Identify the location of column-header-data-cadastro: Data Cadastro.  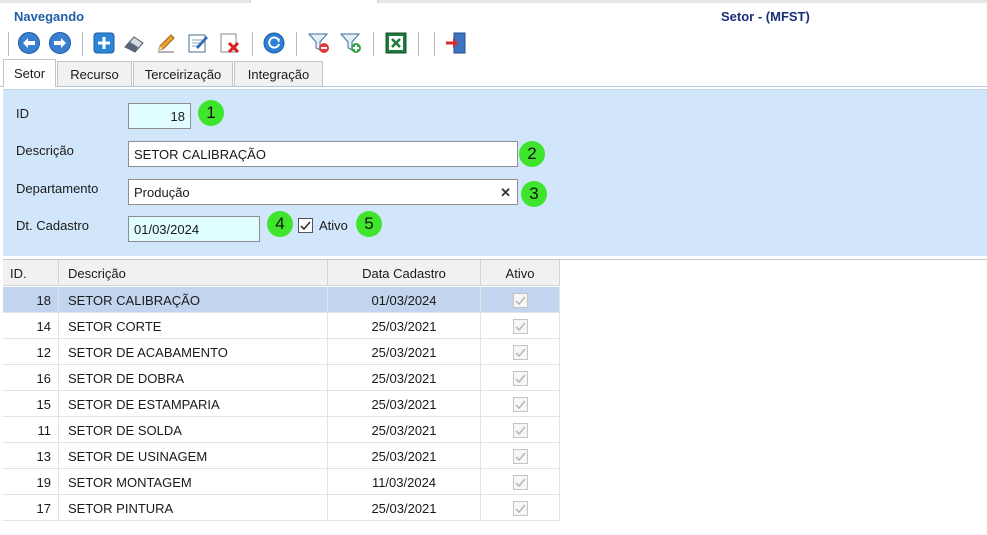
(404, 273).